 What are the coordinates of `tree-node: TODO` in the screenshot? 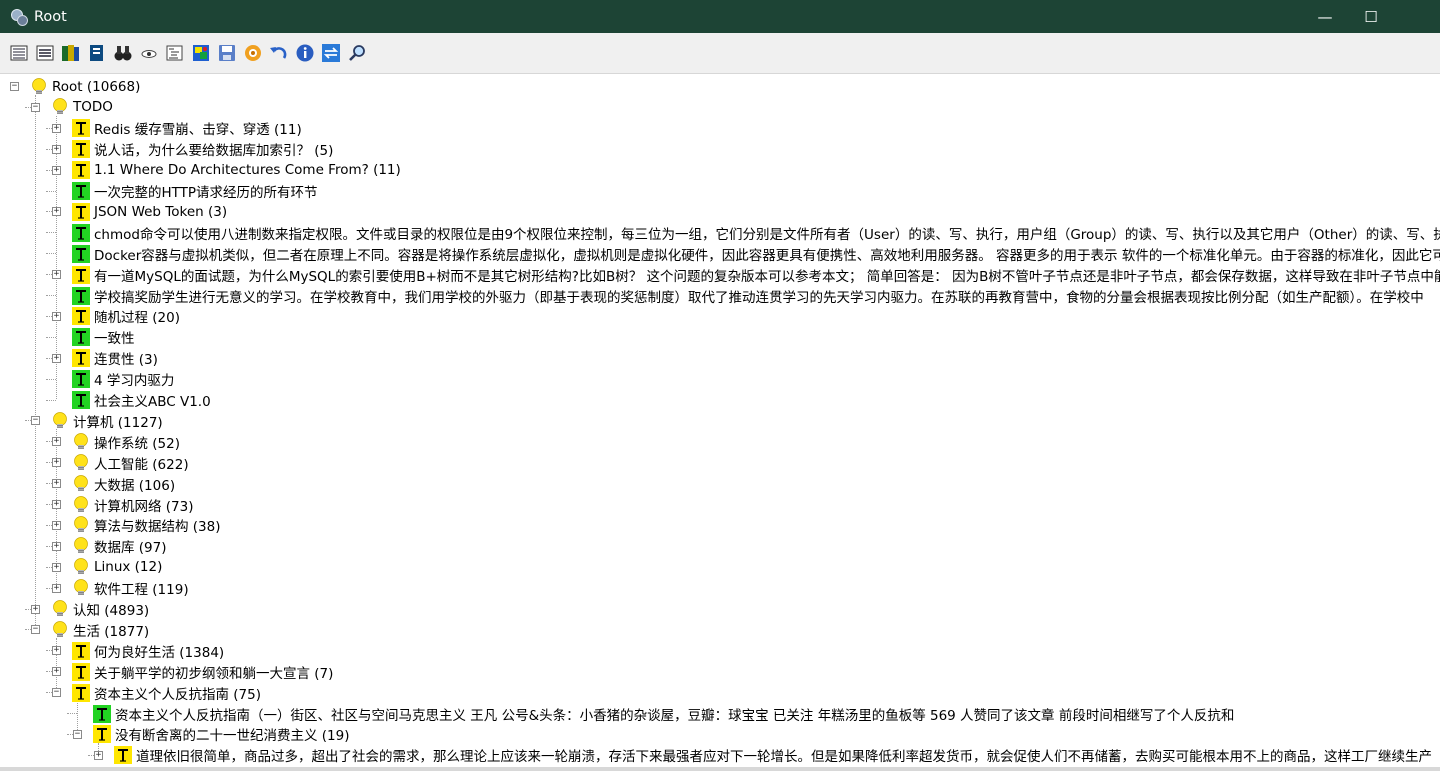 It's located at (82, 107).